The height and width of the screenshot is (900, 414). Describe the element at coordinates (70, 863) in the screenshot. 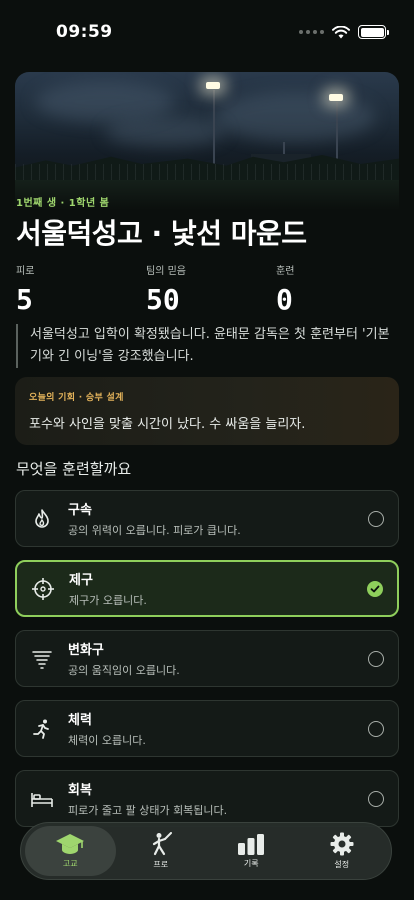

I see `tab-label: 고교` at that location.